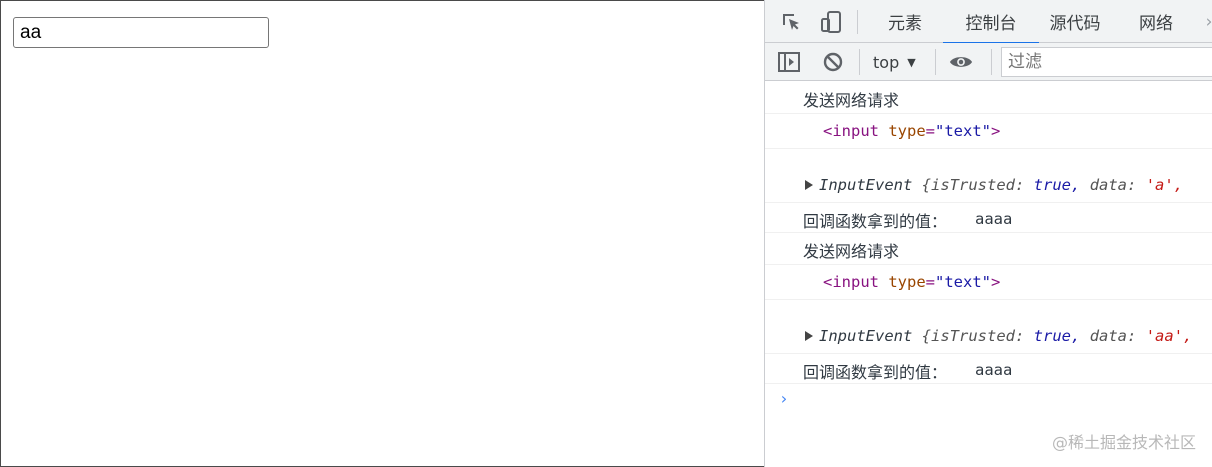 The width and height of the screenshot is (1212, 467). What do you see at coordinates (784, 398) in the screenshot?
I see `console-prompt-chevron-icon: ›` at bounding box center [784, 398].